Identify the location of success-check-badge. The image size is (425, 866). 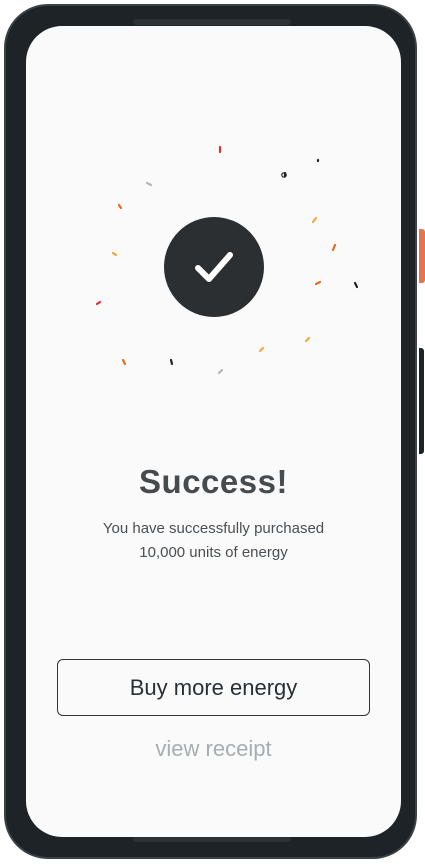
(214, 267).